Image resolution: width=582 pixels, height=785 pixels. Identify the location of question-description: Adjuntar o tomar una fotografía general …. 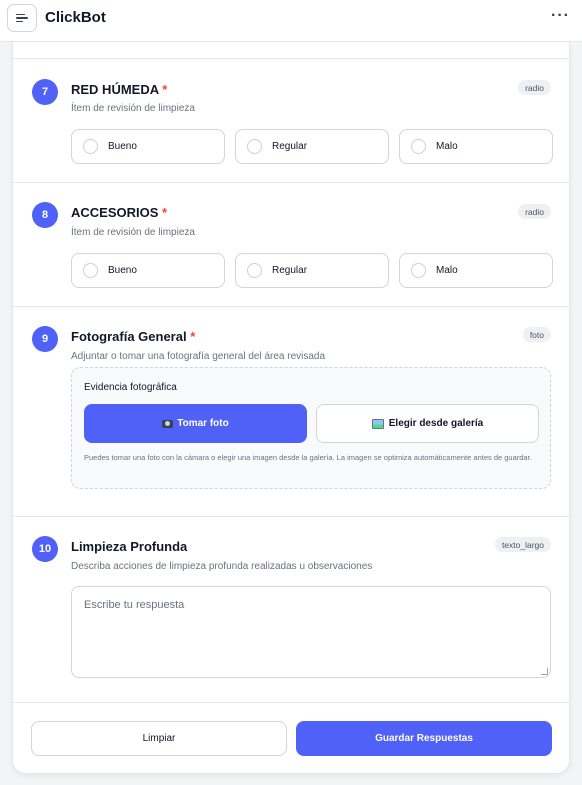
(198, 356).